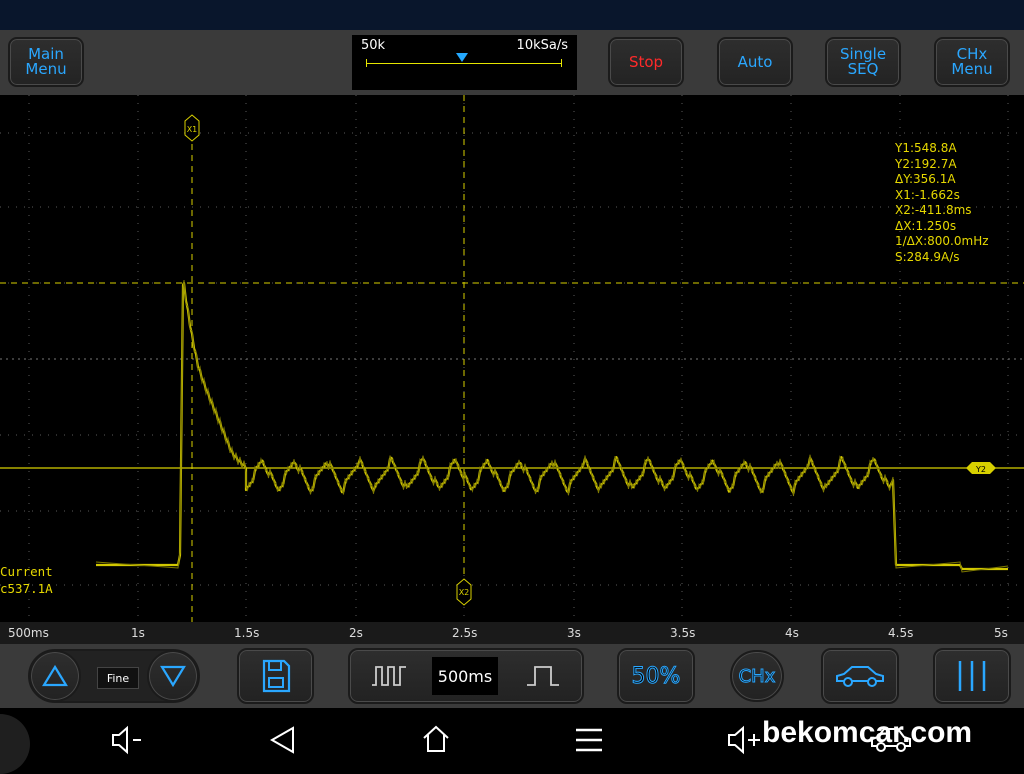 This screenshot has width=1024, height=774. Describe the element at coordinates (462, 57) in the screenshot. I see `view-position-marker` at that location.